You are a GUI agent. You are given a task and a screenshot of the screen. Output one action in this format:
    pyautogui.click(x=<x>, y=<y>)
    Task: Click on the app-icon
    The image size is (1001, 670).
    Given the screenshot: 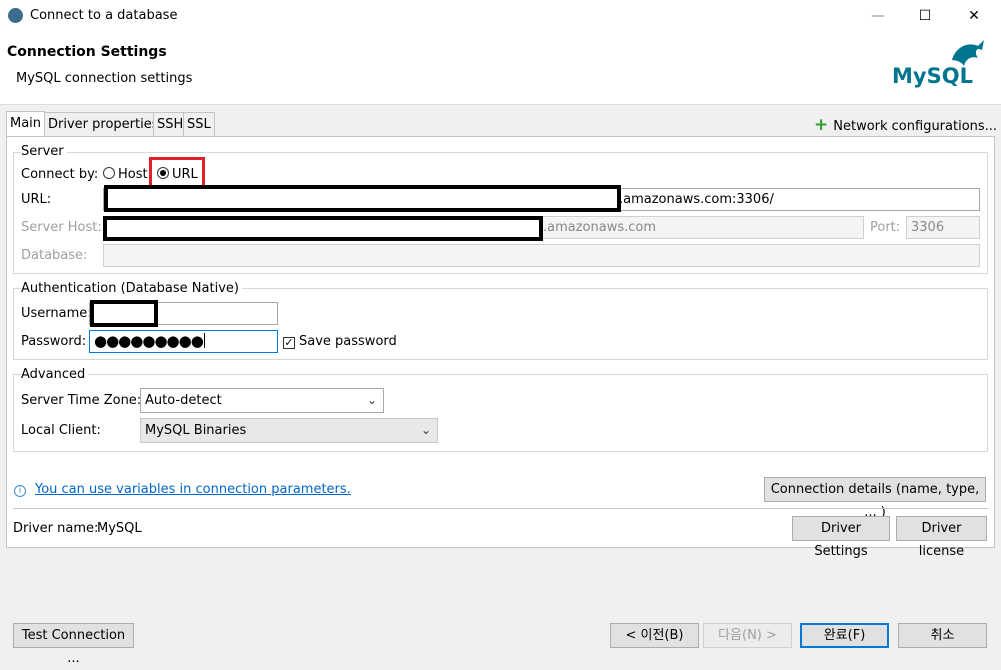 What is the action you would take?
    pyautogui.click(x=15, y=15)
    